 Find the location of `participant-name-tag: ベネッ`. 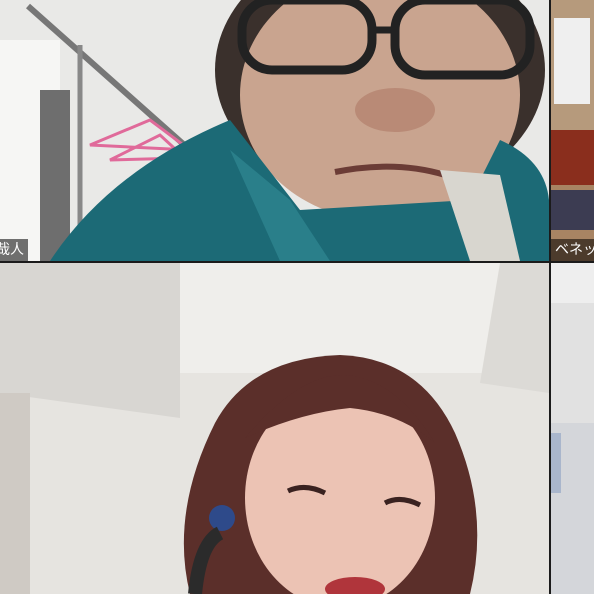

participant-name-tag: ベネッ is located at coordinates (572, 250).